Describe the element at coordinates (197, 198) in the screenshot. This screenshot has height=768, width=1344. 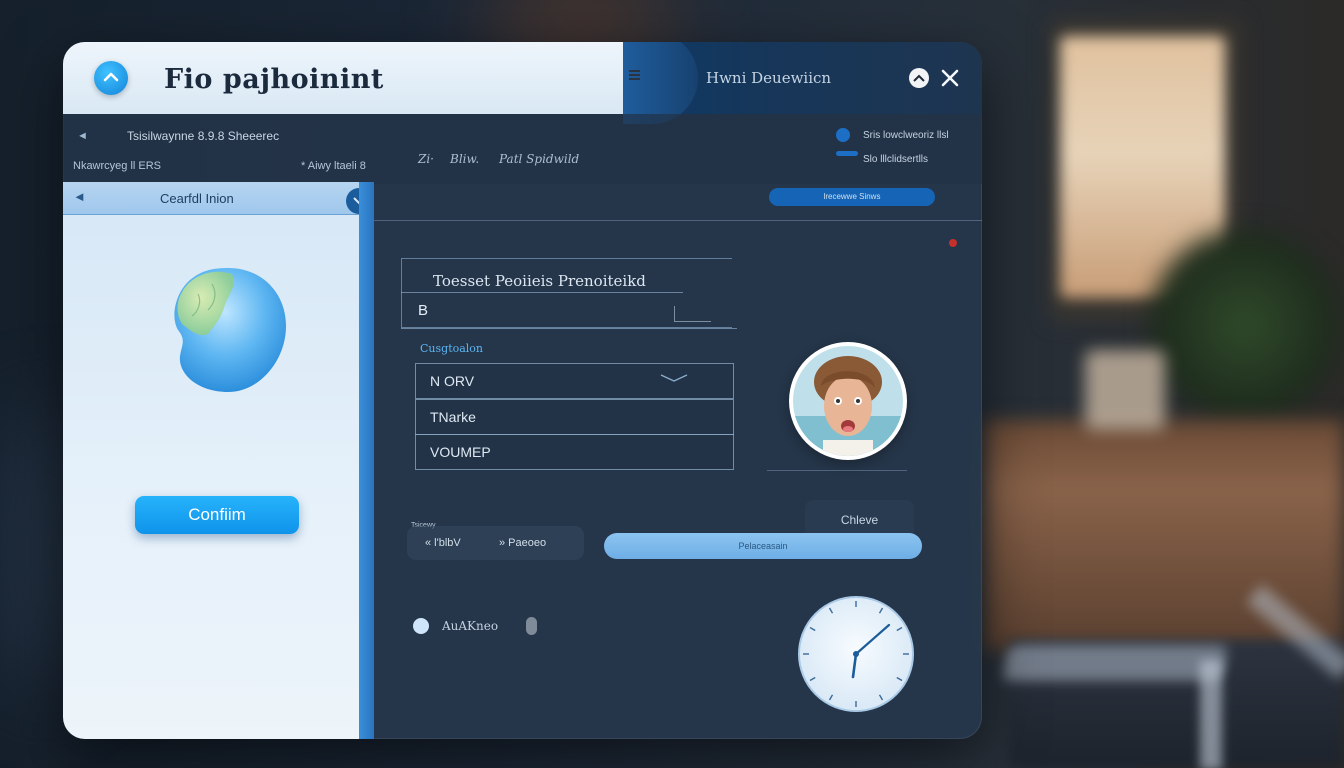
I see `left-panel-title: Cearfdl Inion` at that location.